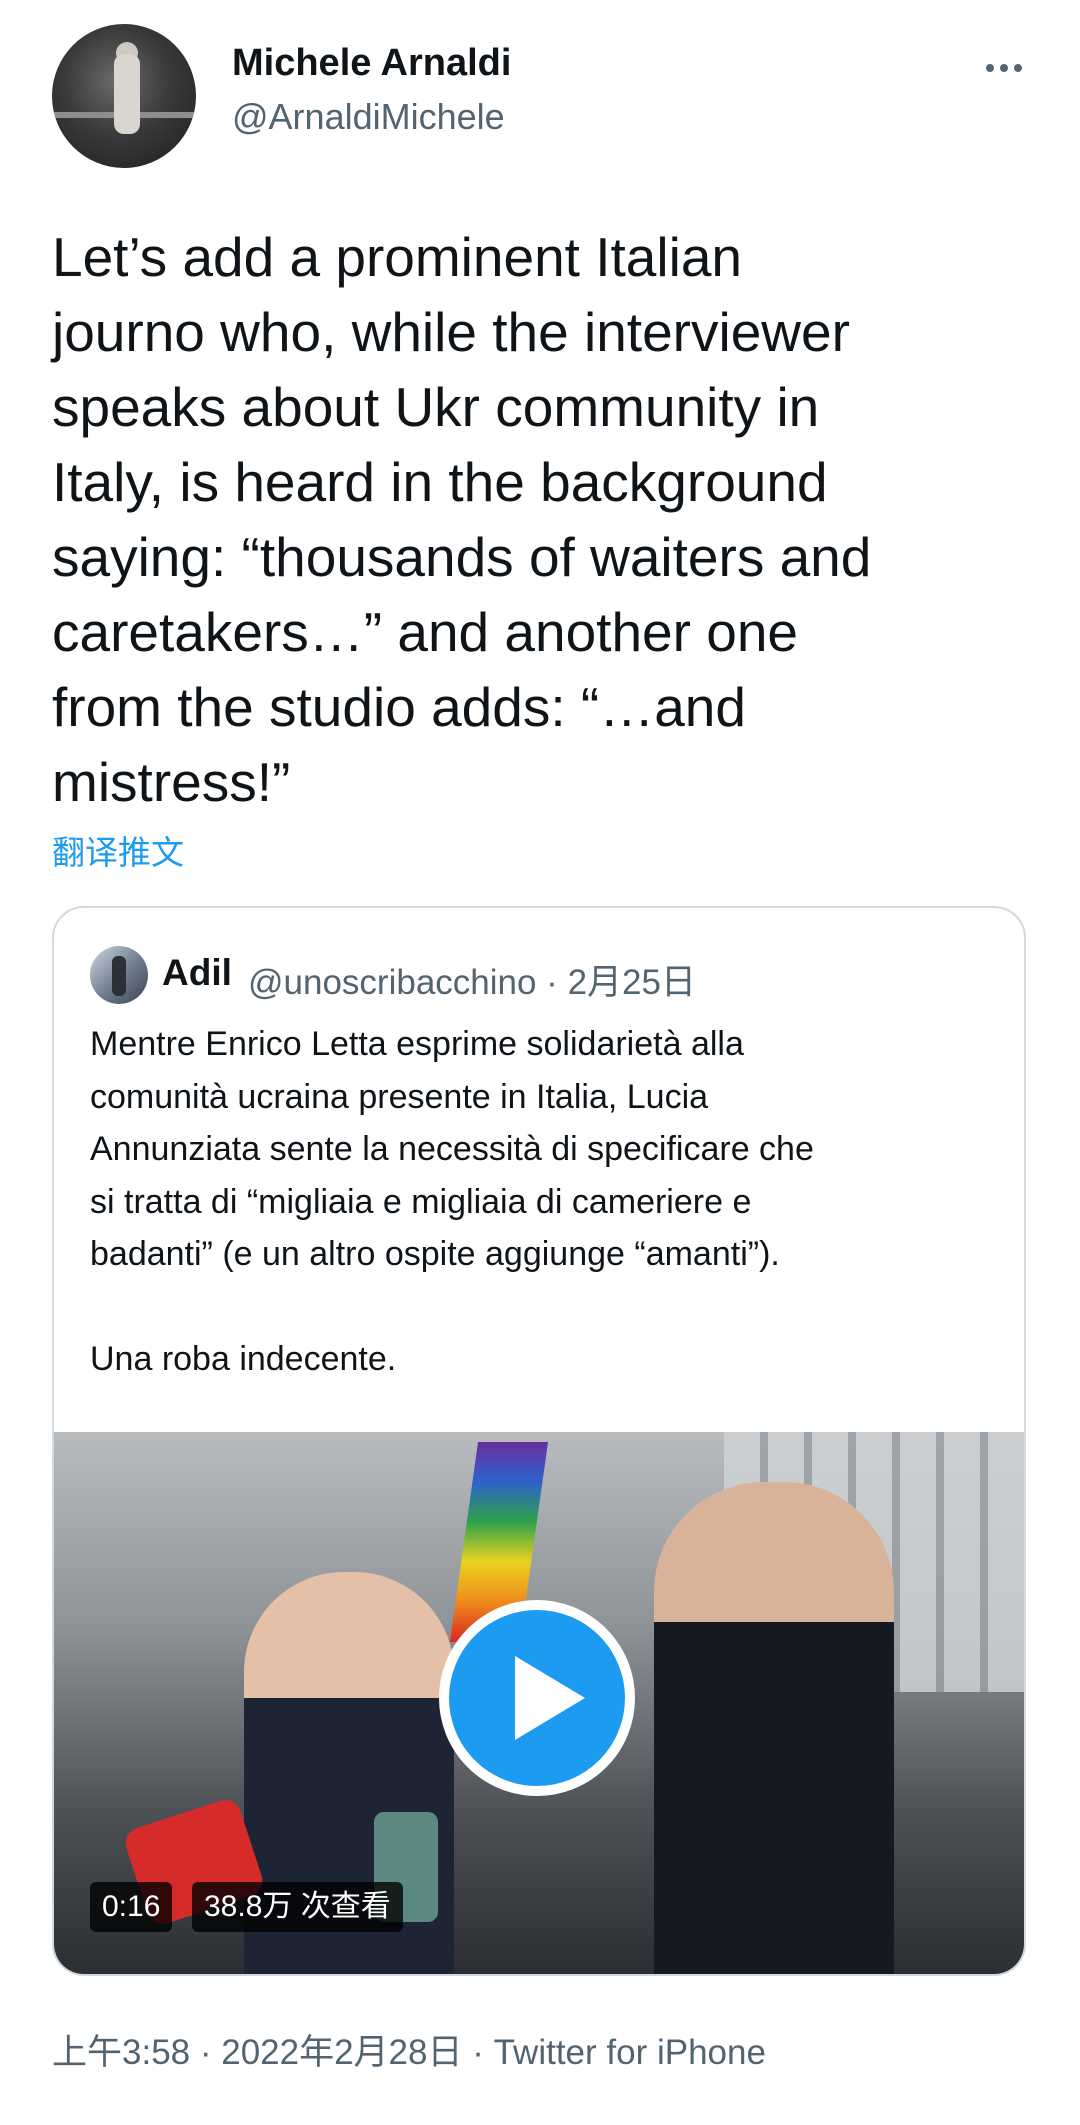 This screenshot has height=2125, width=1080. What do you see at coordinates (197, 972) in the screenshot?
I see `quoted-author-name: Adil` at bounding box center [197, 972].